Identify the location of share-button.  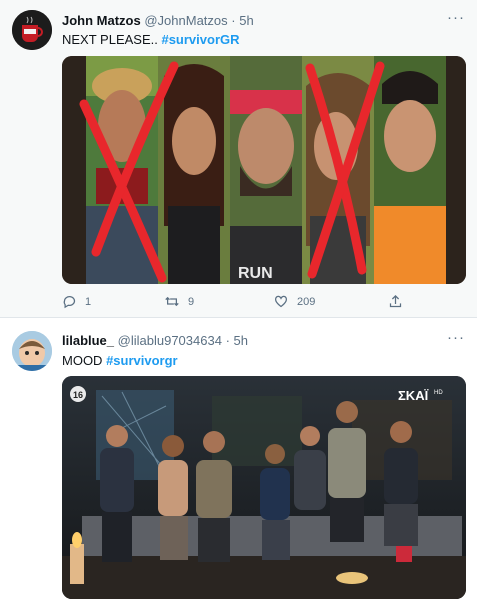
(395, 301).